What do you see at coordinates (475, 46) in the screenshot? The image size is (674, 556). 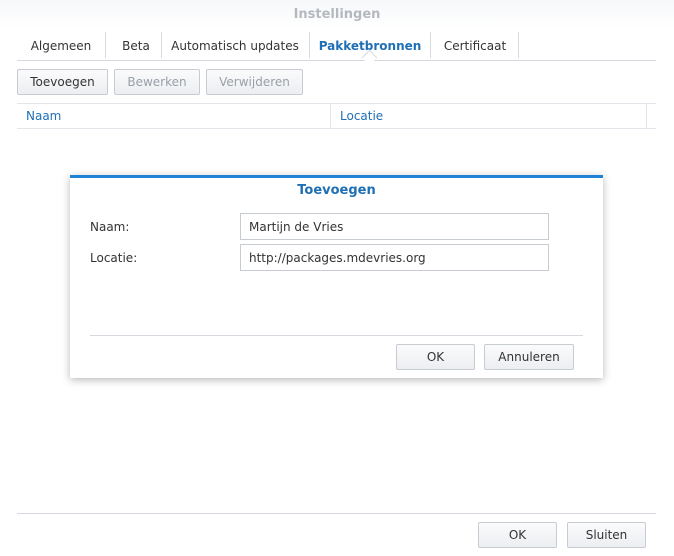 I see `tab-certificaat: Certificaat` at bounding box center [475, 46].